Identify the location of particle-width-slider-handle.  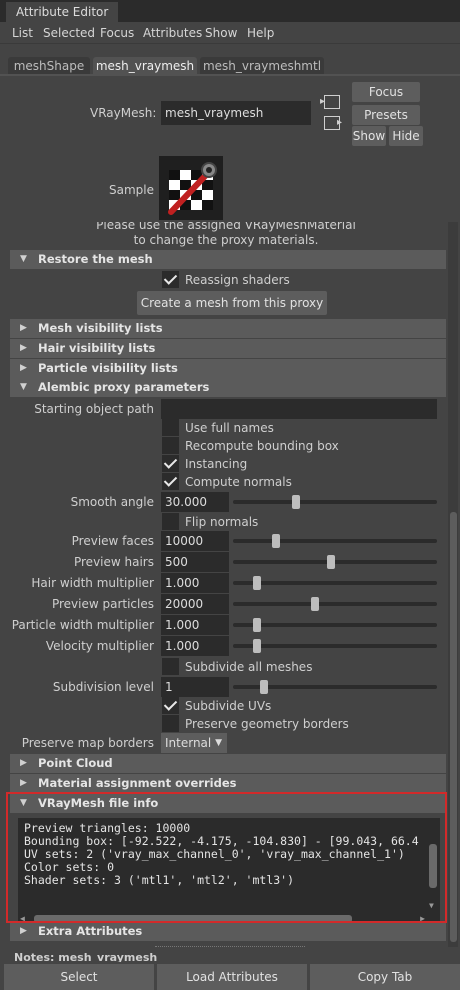
(256, 625).